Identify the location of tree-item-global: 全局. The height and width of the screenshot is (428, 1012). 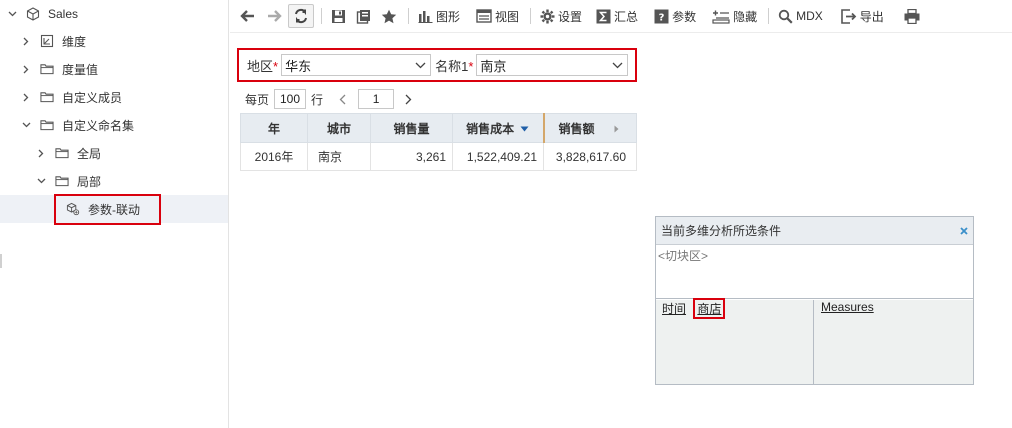
(114, 153).